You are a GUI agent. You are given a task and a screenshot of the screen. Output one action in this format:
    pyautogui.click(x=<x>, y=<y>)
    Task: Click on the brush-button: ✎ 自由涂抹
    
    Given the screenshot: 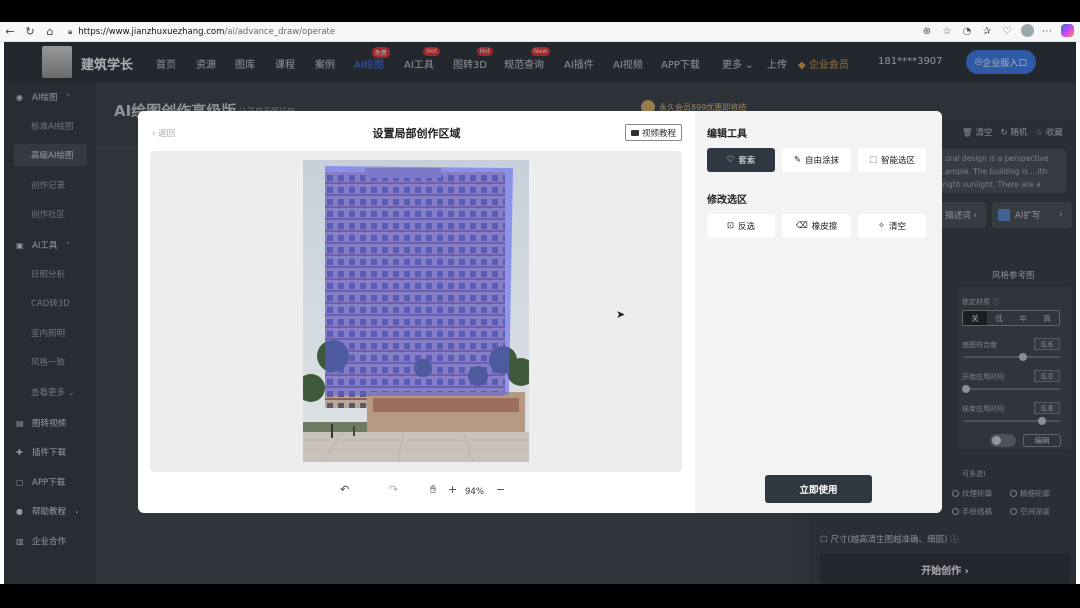 What is the action you would take?
    pyautogui.click(x=816, y=160)
    